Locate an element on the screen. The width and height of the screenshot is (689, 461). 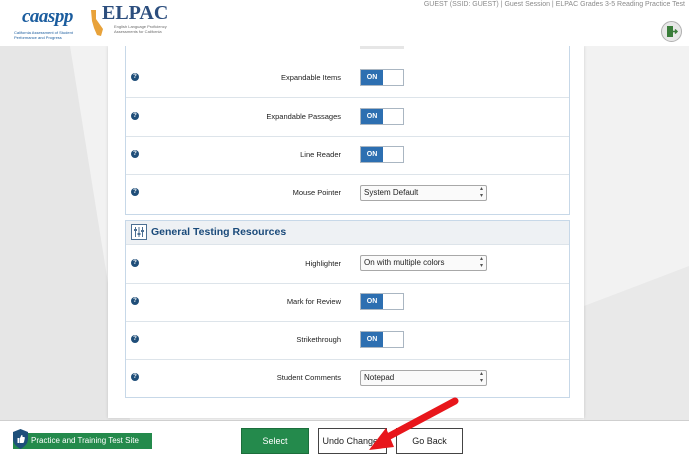
select-value: Notepad is located at coordinates (379, 377).